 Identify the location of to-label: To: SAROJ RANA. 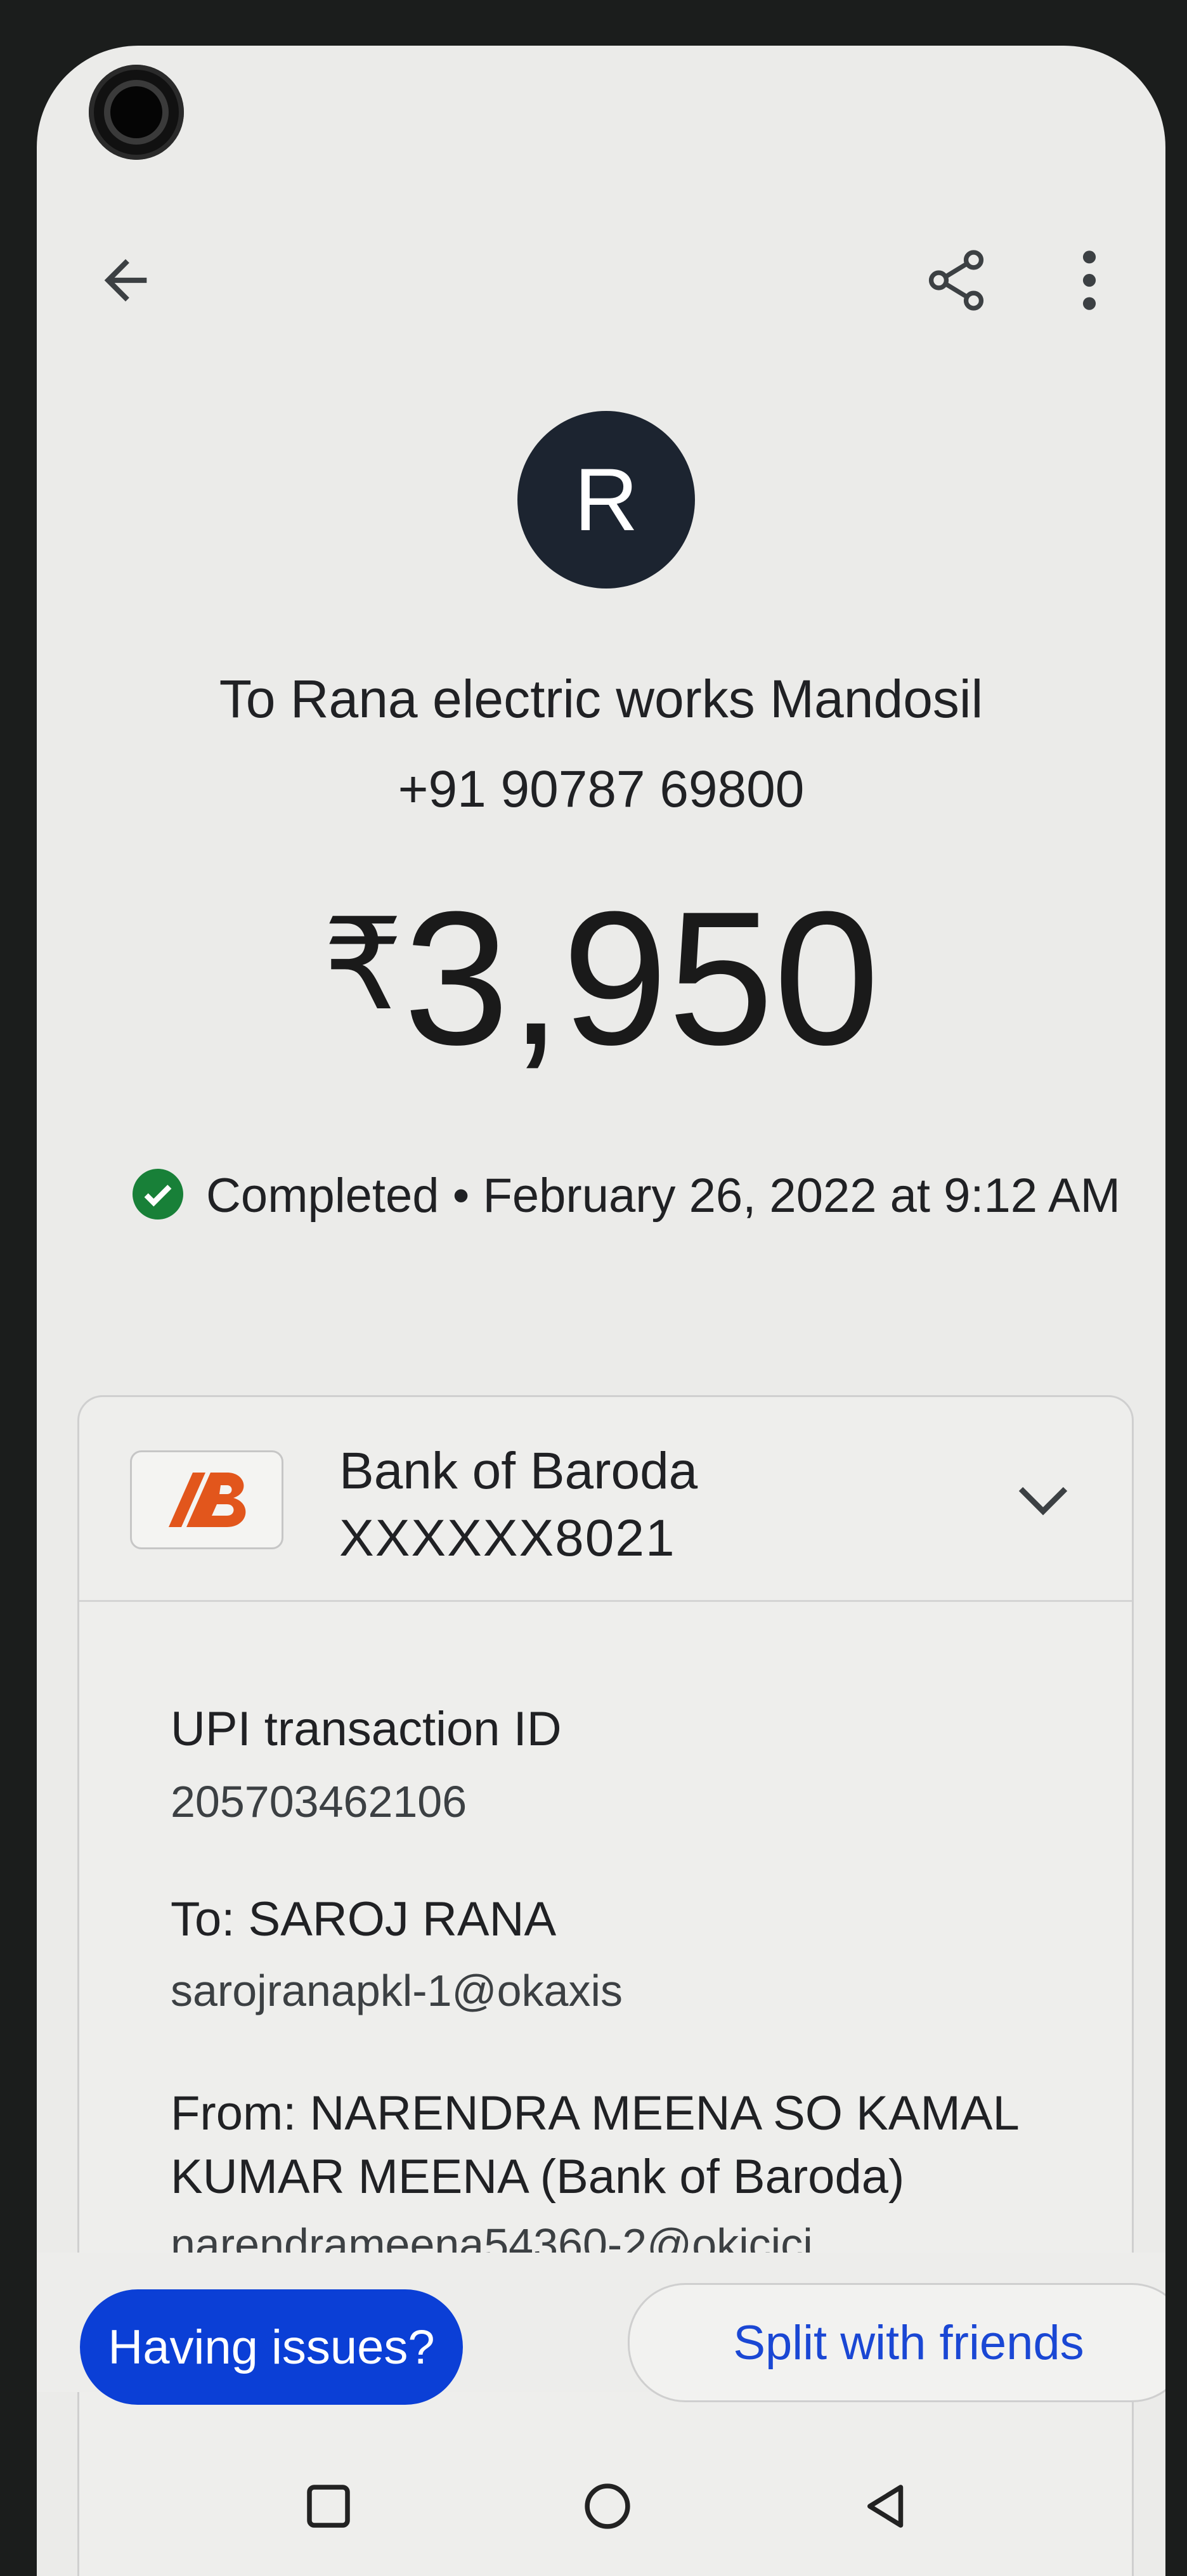
(364, 1919).